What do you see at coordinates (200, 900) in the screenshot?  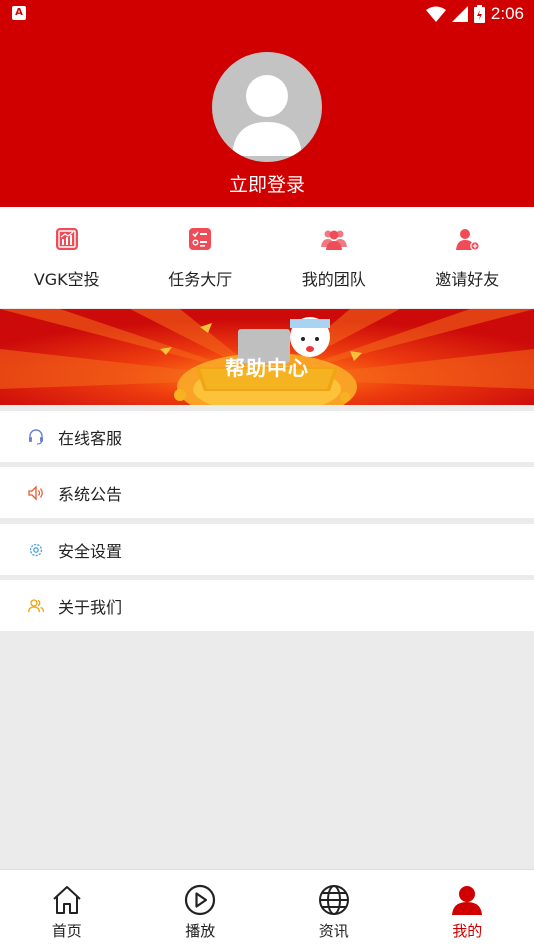 I see `play-icon` at bounding box center [200, 900].